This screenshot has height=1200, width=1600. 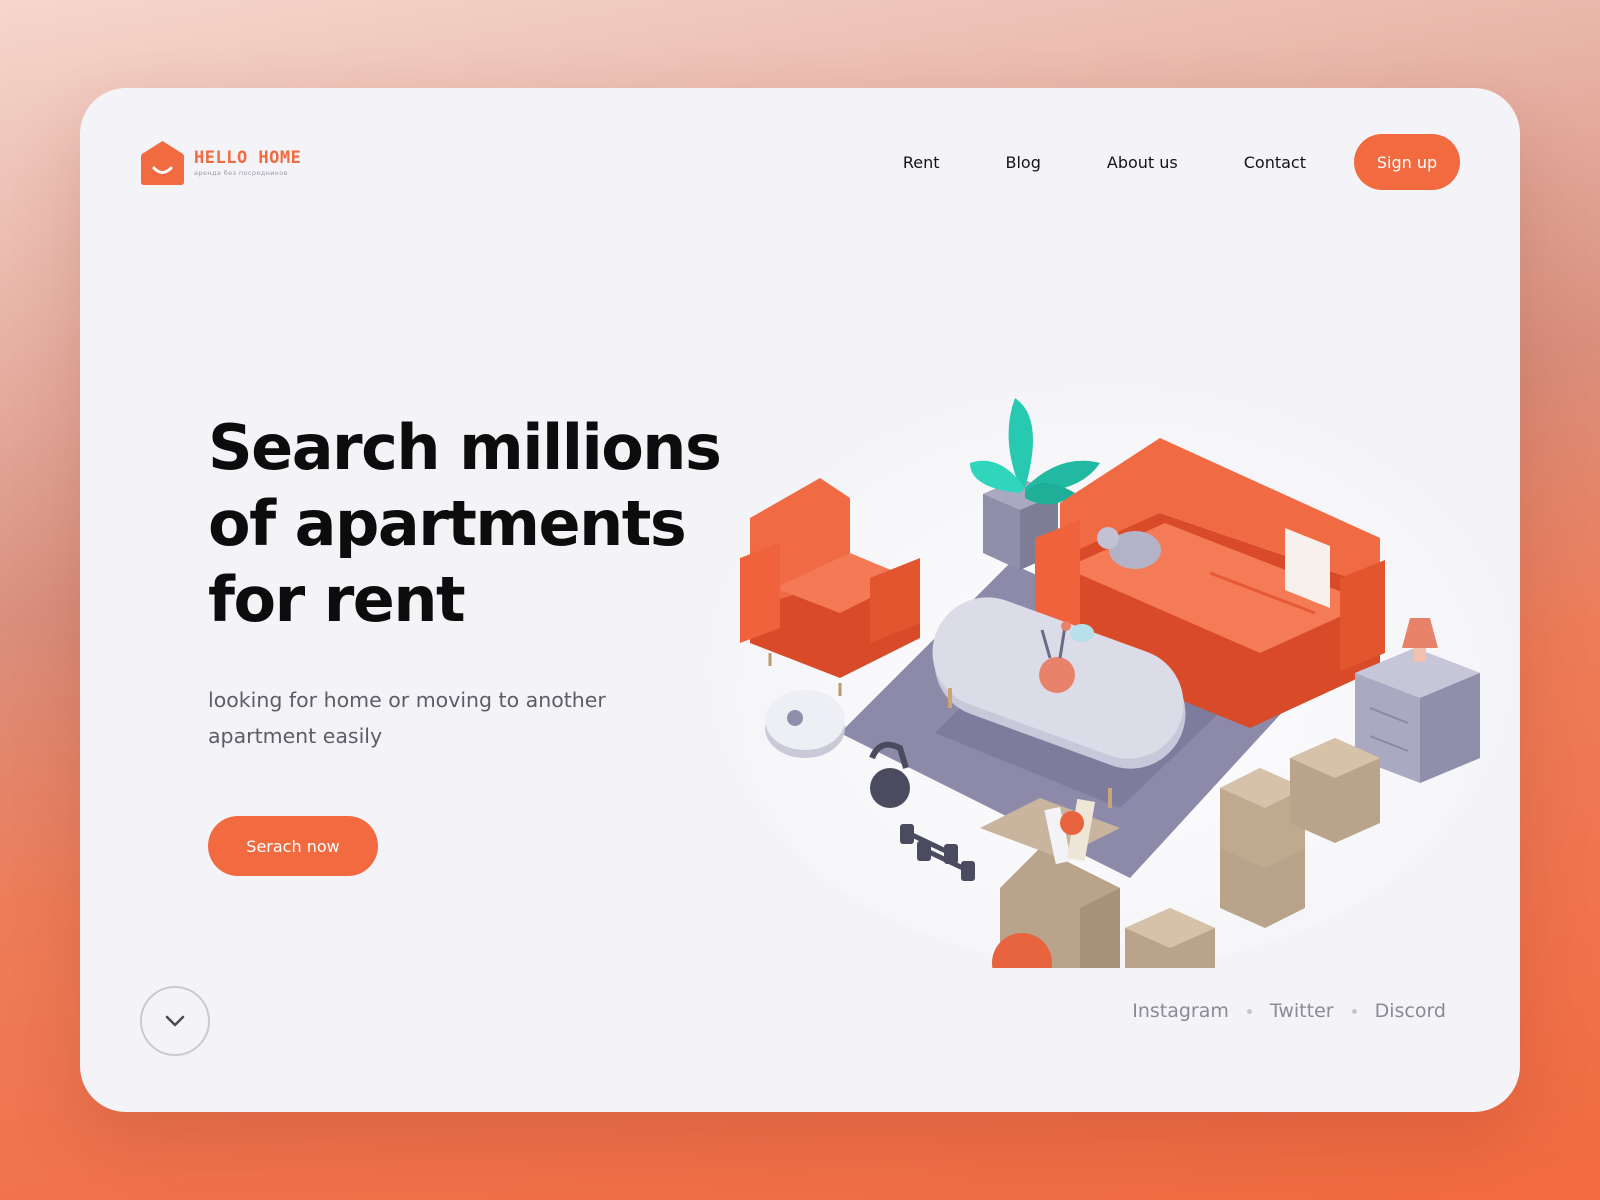 I want to click on social-links: Instagram Twitter Discord, so click(x=1289, y=1011).